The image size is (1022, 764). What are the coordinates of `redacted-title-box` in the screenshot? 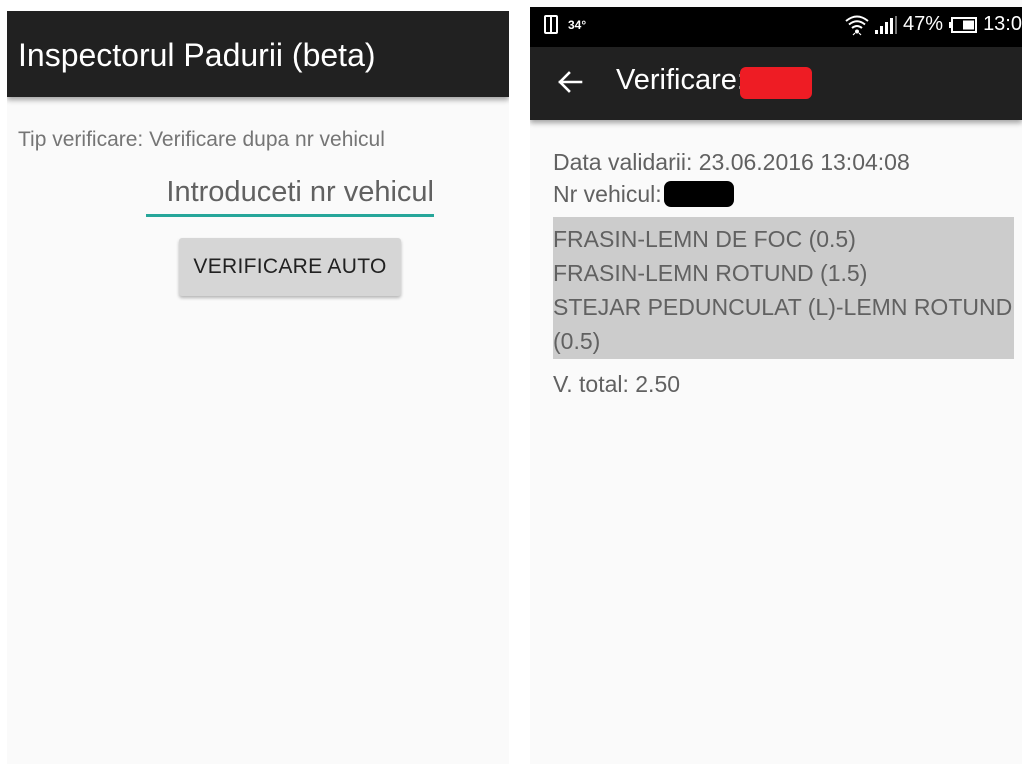 It's located at (776, 83).